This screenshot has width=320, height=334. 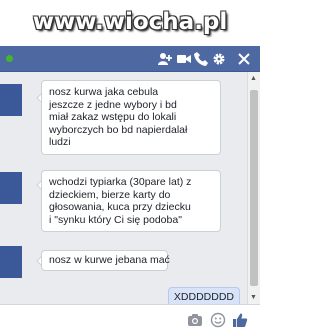 I want to click on scrollbar: ▲ ▼, so click(x=253, y=188).